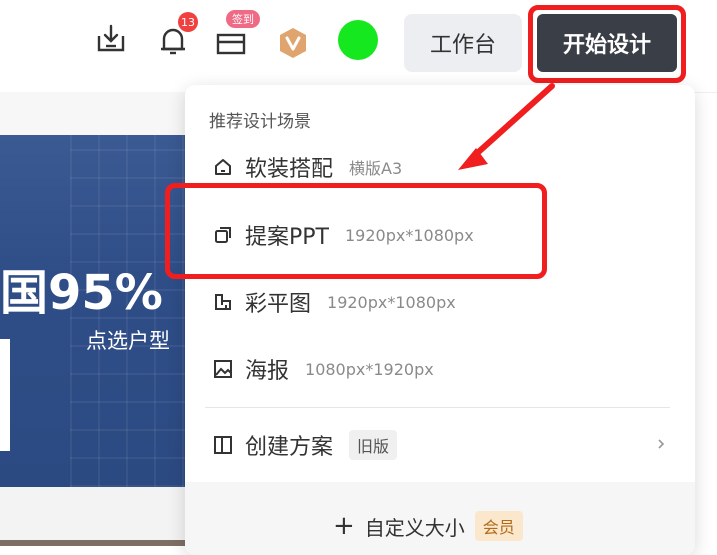  Describe the element at coordinates (498, 526) in the screenshot. I see `member-tag: 会员` at that location.